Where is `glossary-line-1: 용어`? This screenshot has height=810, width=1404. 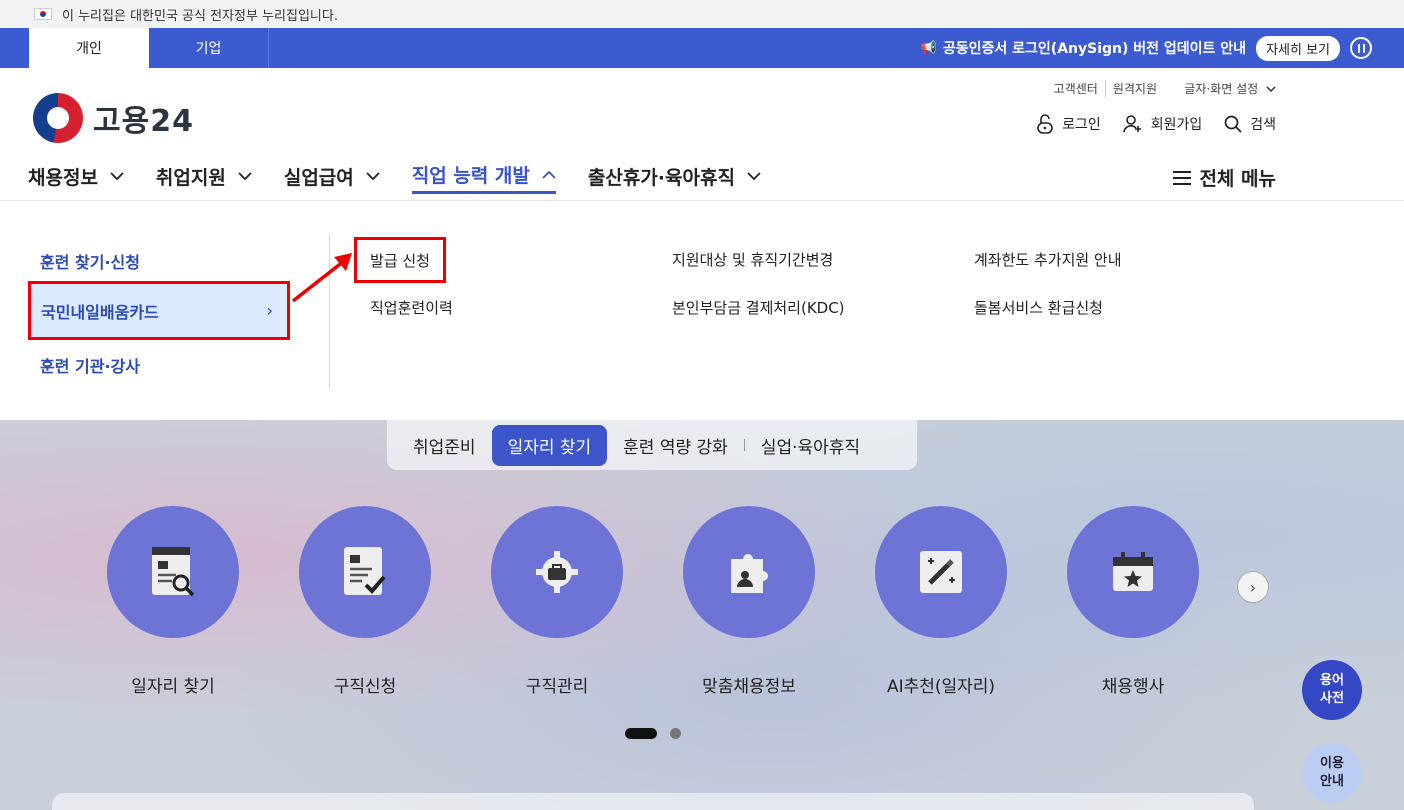
glossary-line-1: 용어 is located at coordinates (1332, 680).